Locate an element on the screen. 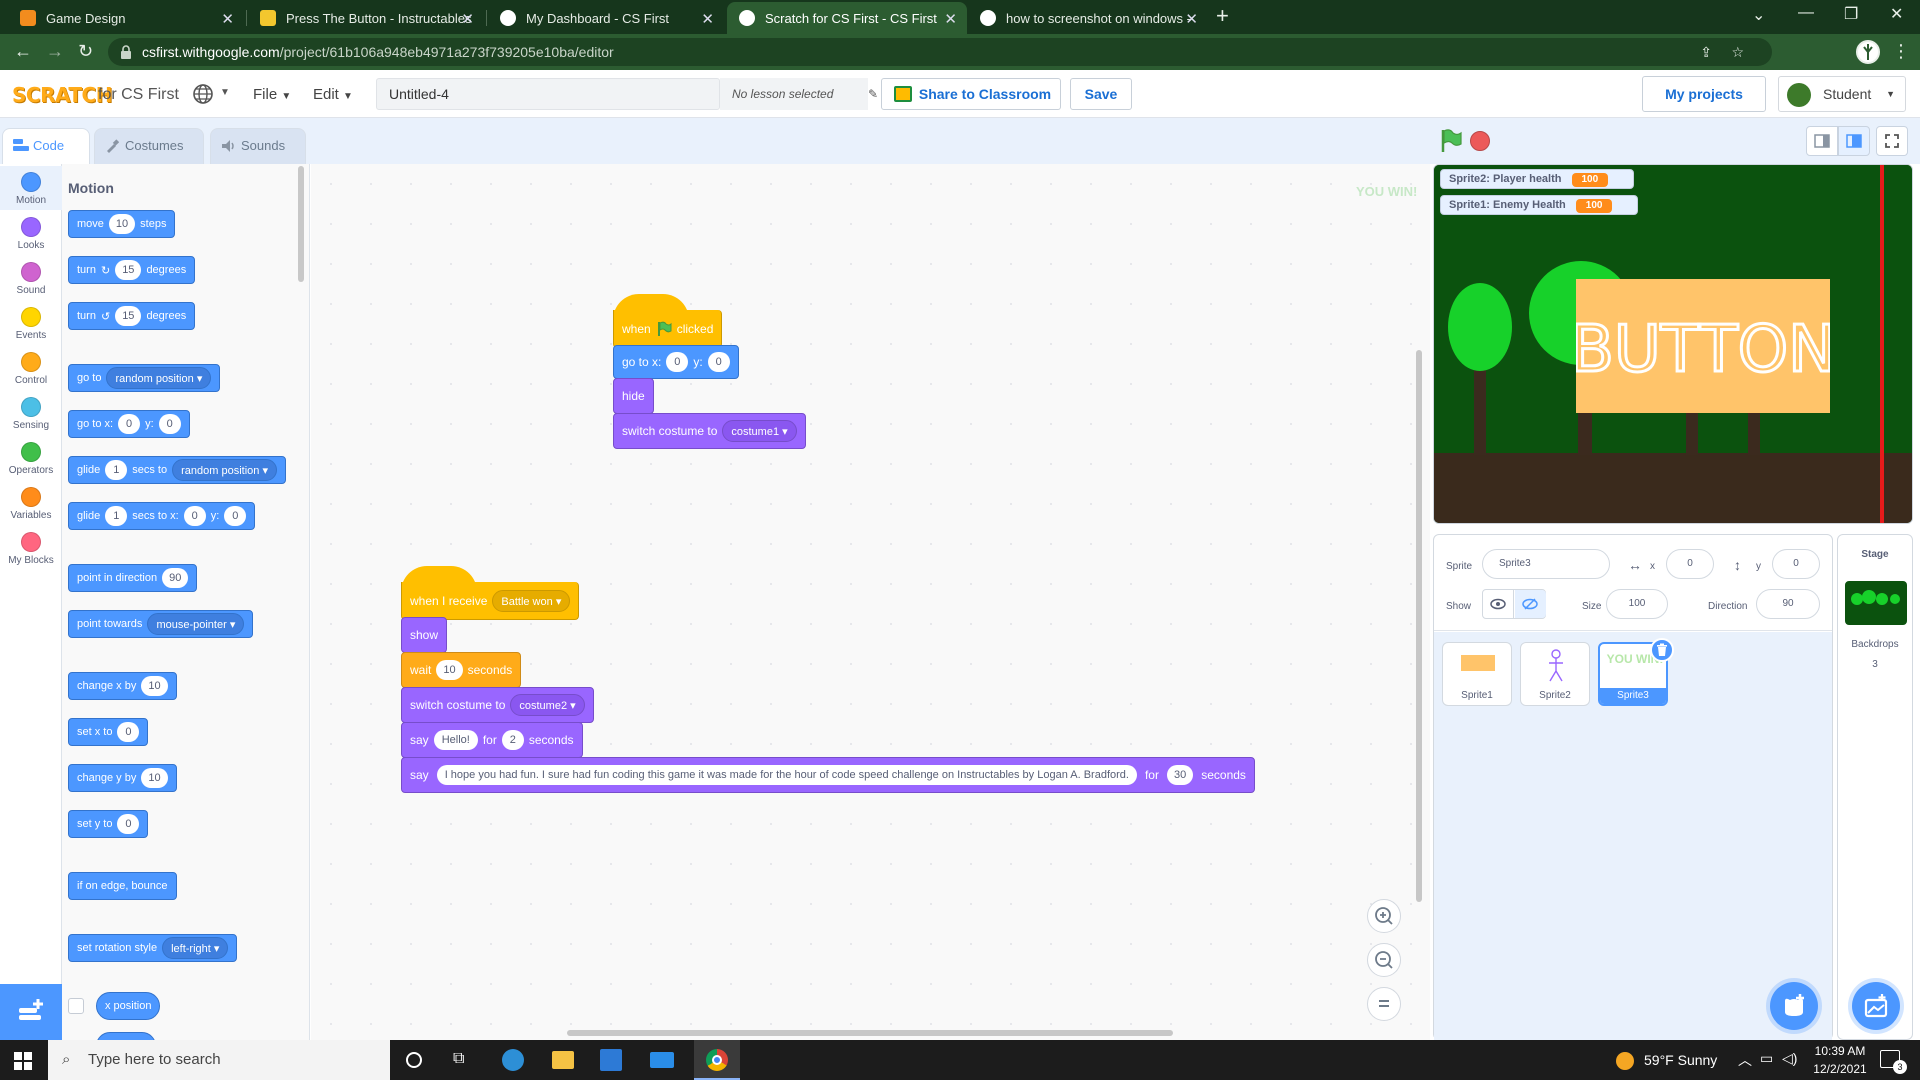  minimize-icon: — is located at coordinates (1806, 13).